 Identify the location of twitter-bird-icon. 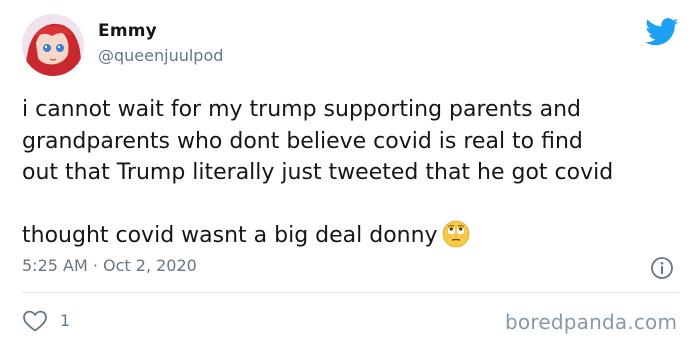
(662, 32).